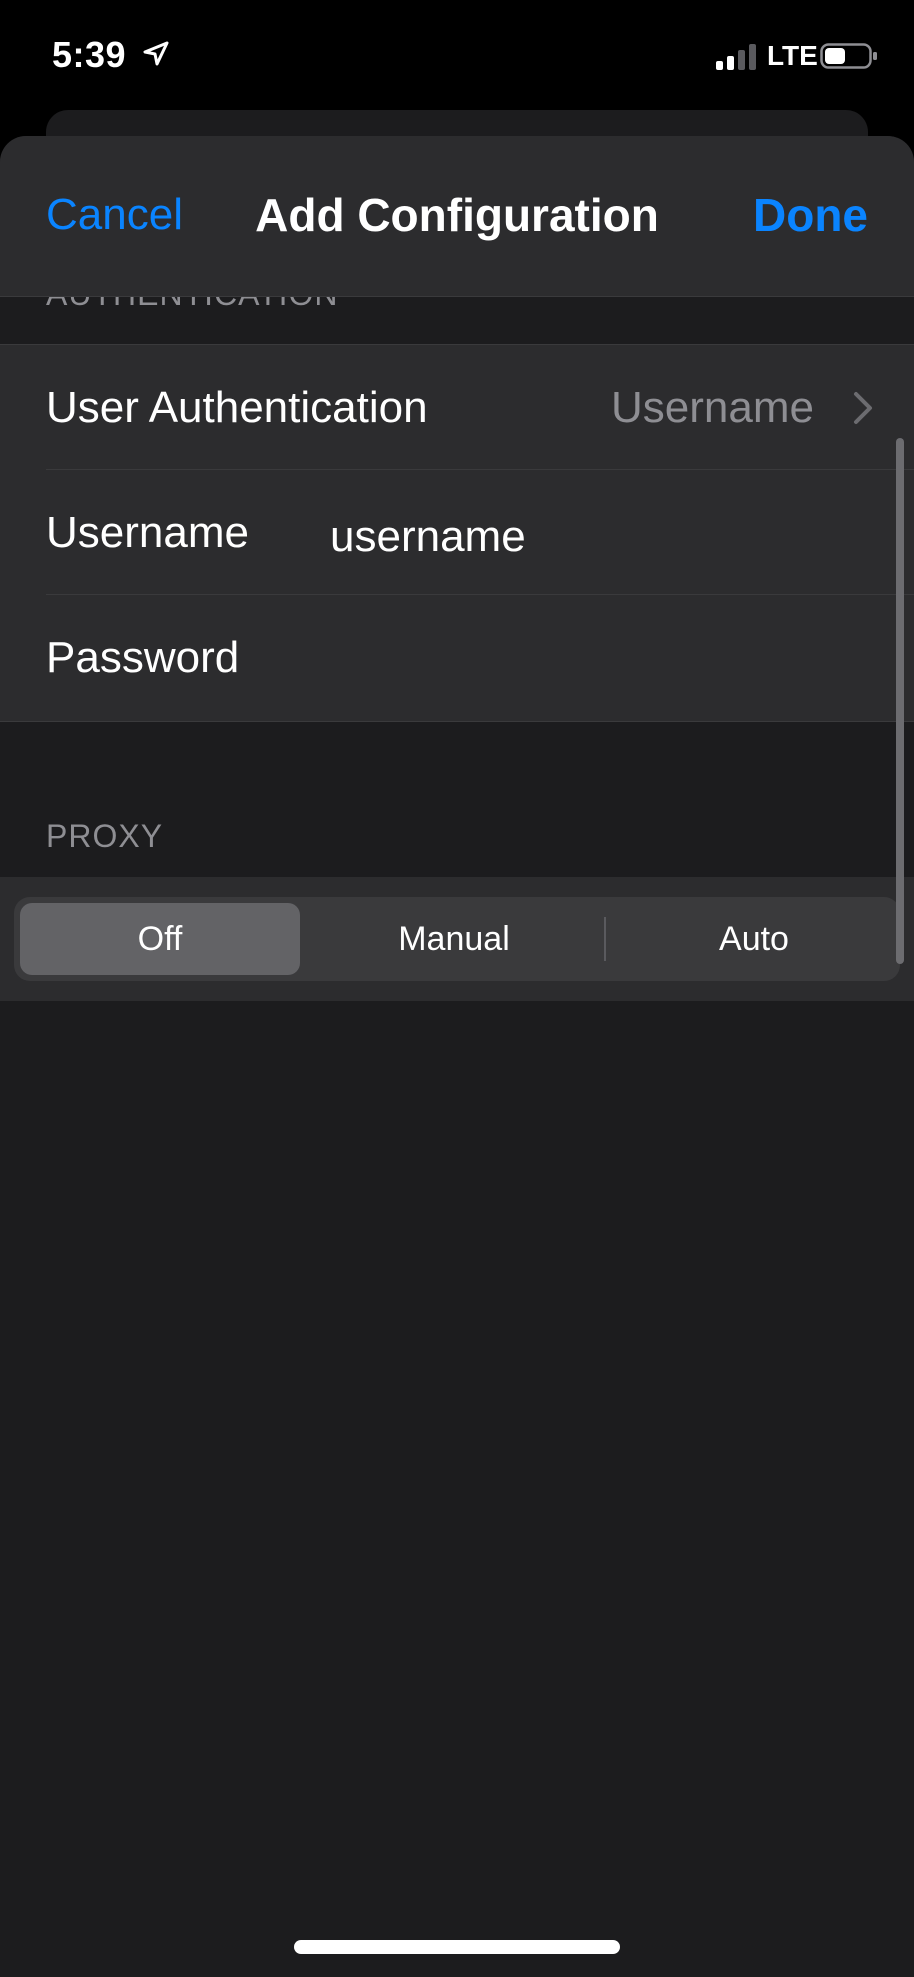 This screenshot has height=1977, width=914. What do you see at coordinates (156, 54) in the screenshot?
I see `location-arrow-icon` at bounding box center [156, 54].